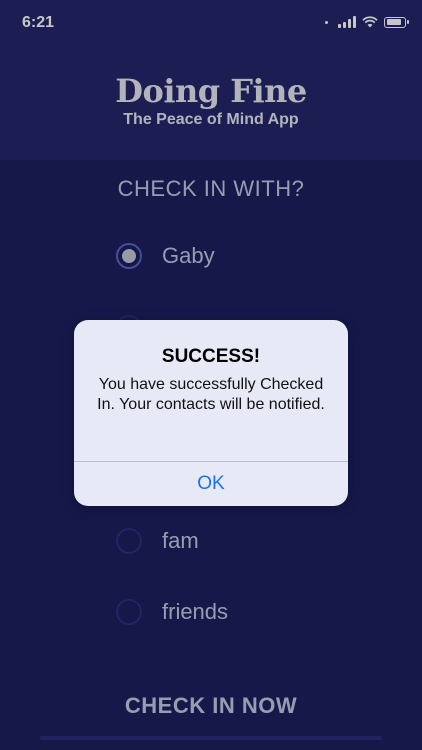 The width and height of the screenshot is (422, 750). What do you see at coordinates (211, 484) in the screenshot?
I see `alert-ok-button: OK` at bounding box center [211, 484].